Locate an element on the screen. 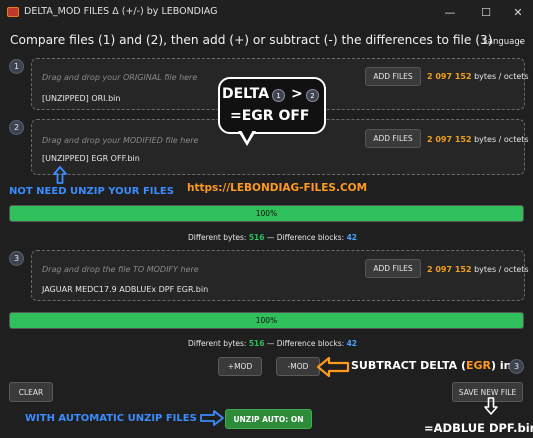  target-file-size-unit: bytes / octets is located at coordinates (501, 269).